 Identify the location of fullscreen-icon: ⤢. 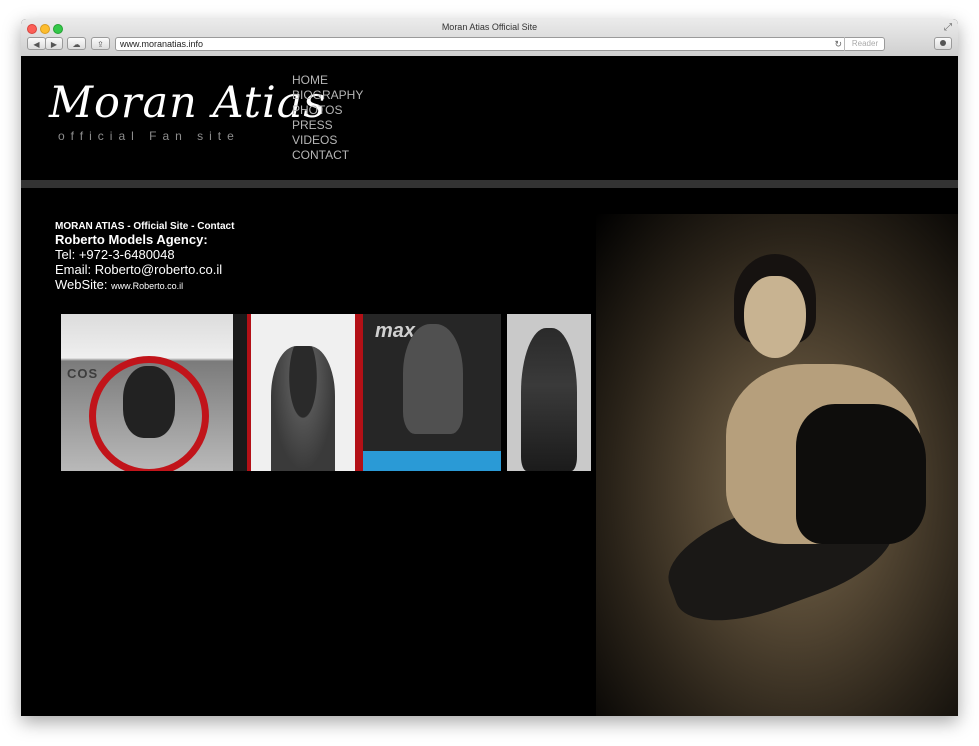
(948, 27).